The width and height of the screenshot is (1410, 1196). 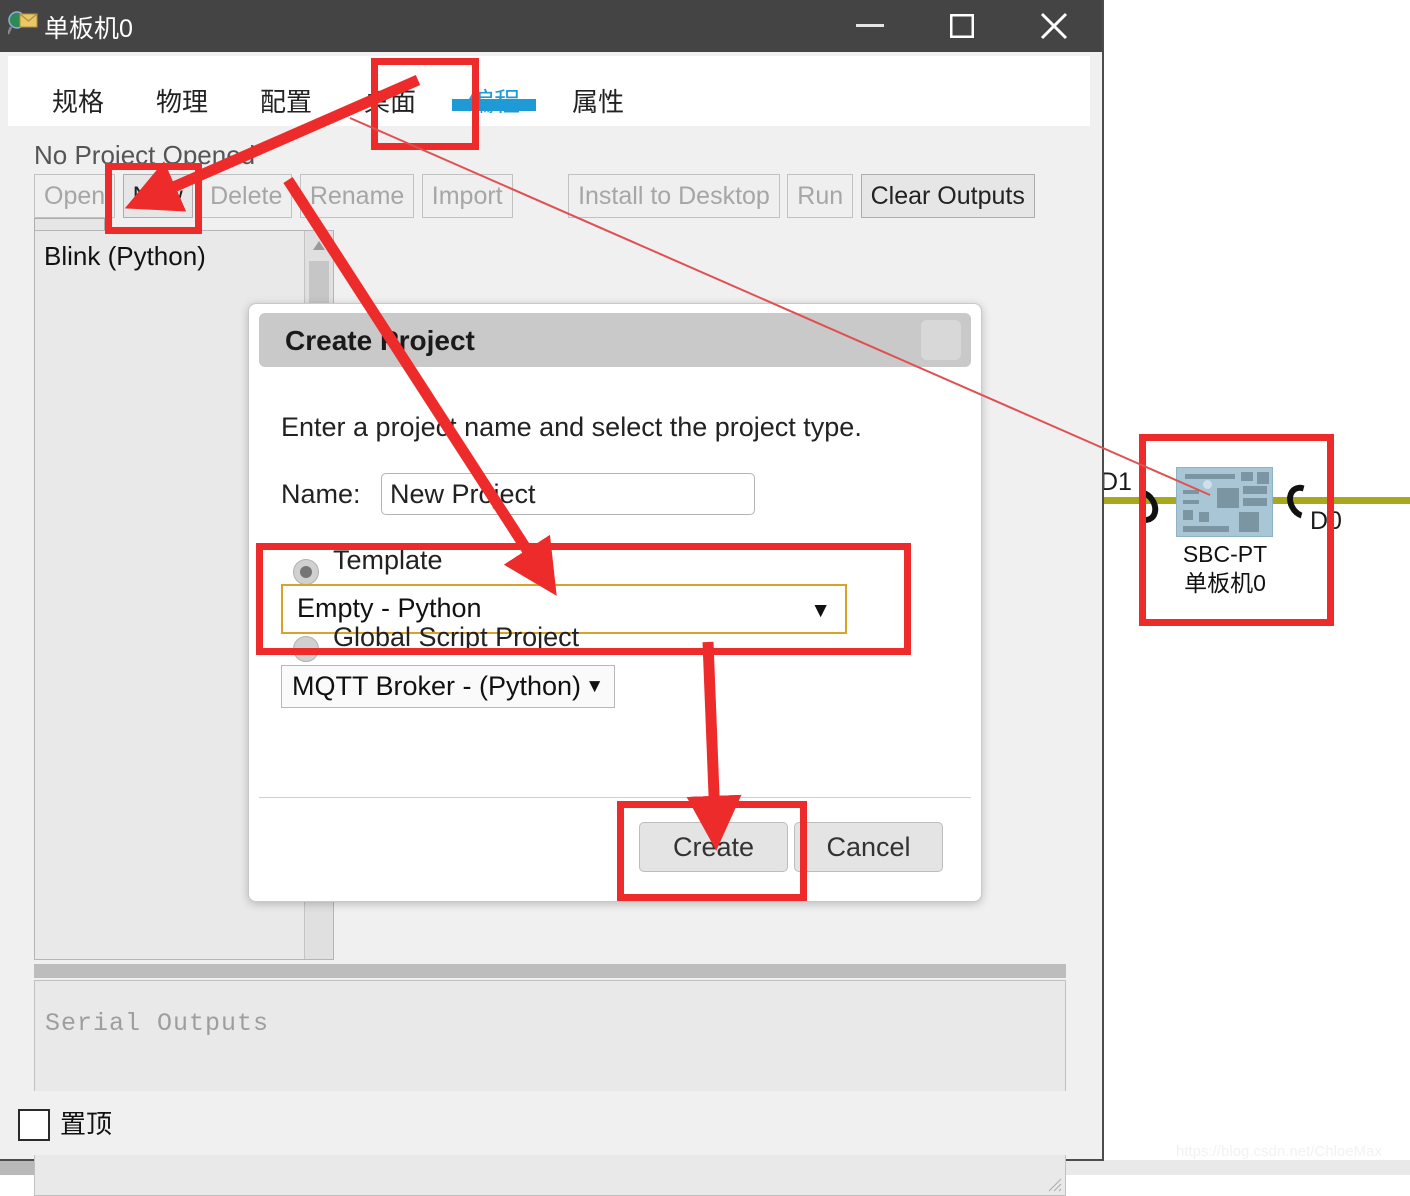 What do you see at coordinates (598, 102) in the screenshot?
I see `tab-label: 属性` at bounding box center [598, 102].